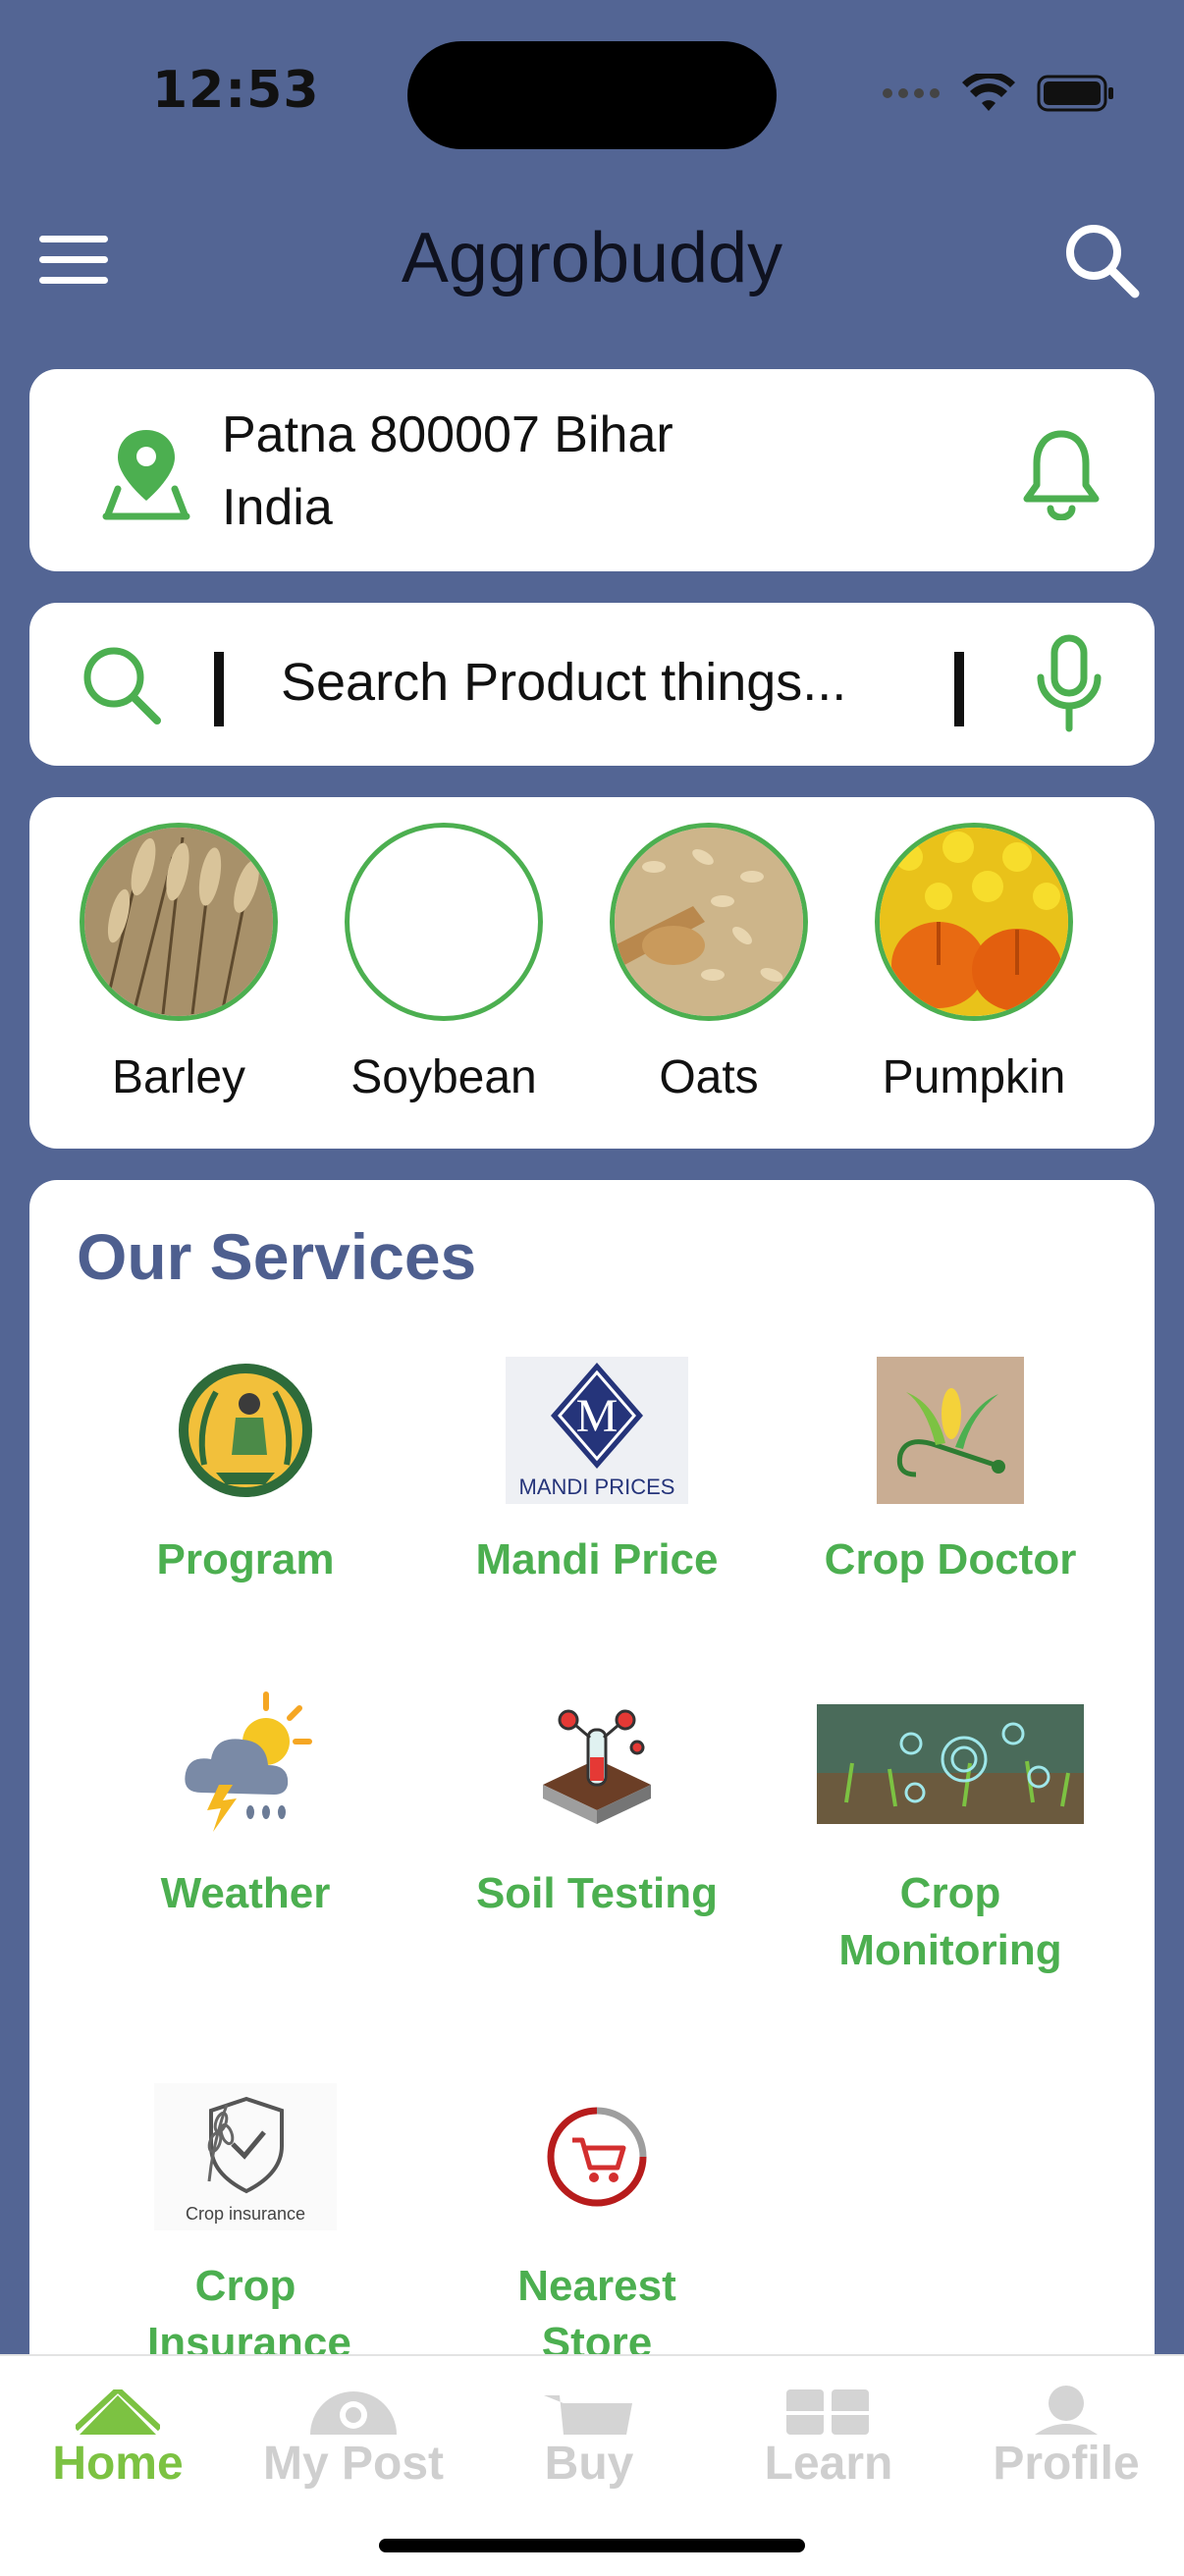 This screenshot has height=2576, width=1184. Describe the element at coordinates (1061, 473) in the screenshot. I see `bell-icon` at that location.